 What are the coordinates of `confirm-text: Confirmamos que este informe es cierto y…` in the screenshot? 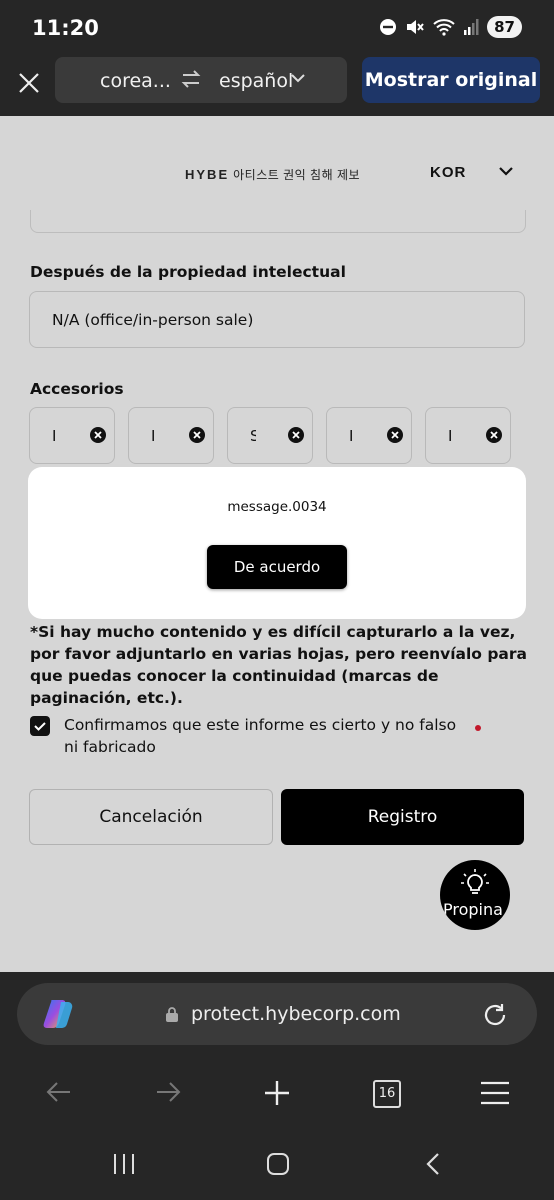 It's located at (264, 736).